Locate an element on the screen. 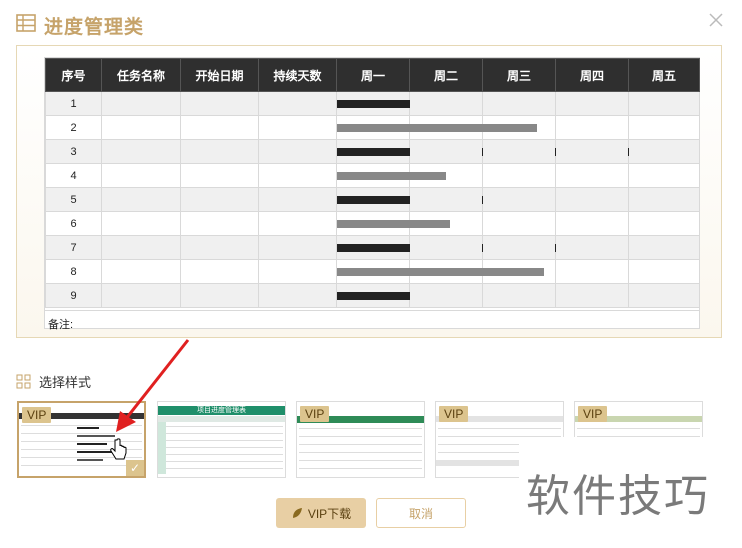 Image resolution: width=742 pixels, height=548 pixels. header-cell: 序号 is located at coordinates (73, 75).